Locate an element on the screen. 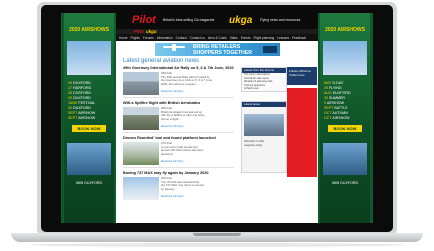 The height and width of the screenshot is (251, 434). banner-line-2: SHOPPERS TOGETHER is located at coordinates (222, 52).